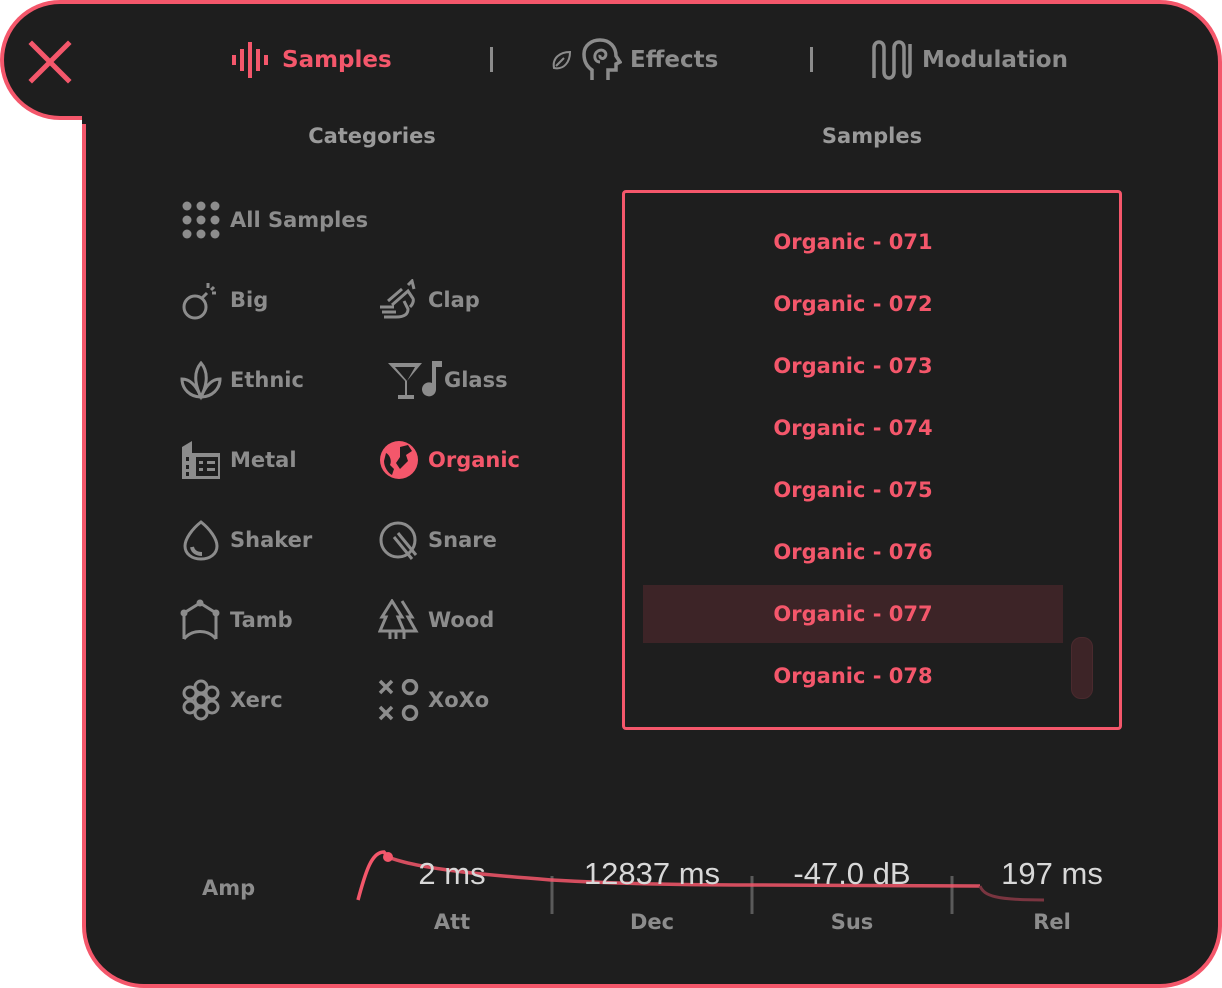  What do you see at coordinates (852, 922) in the screenshot?
I see `sustain-label: Sus` at bounding box center [852, 922].